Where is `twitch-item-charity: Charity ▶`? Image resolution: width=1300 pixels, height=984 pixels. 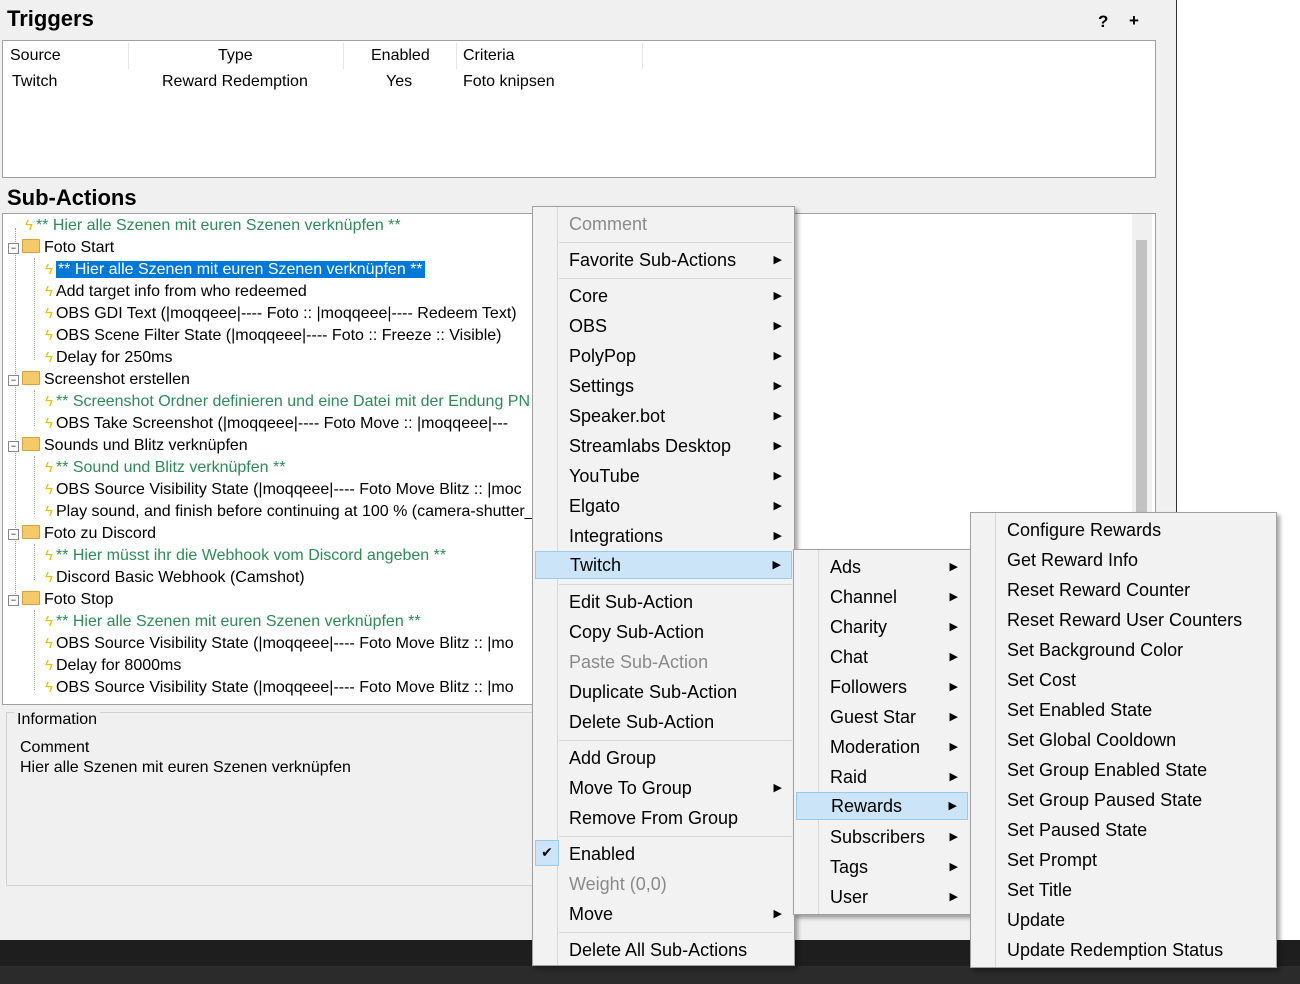
twitch-item-charity: Charity ▶ is located at coordinates (882, 627).